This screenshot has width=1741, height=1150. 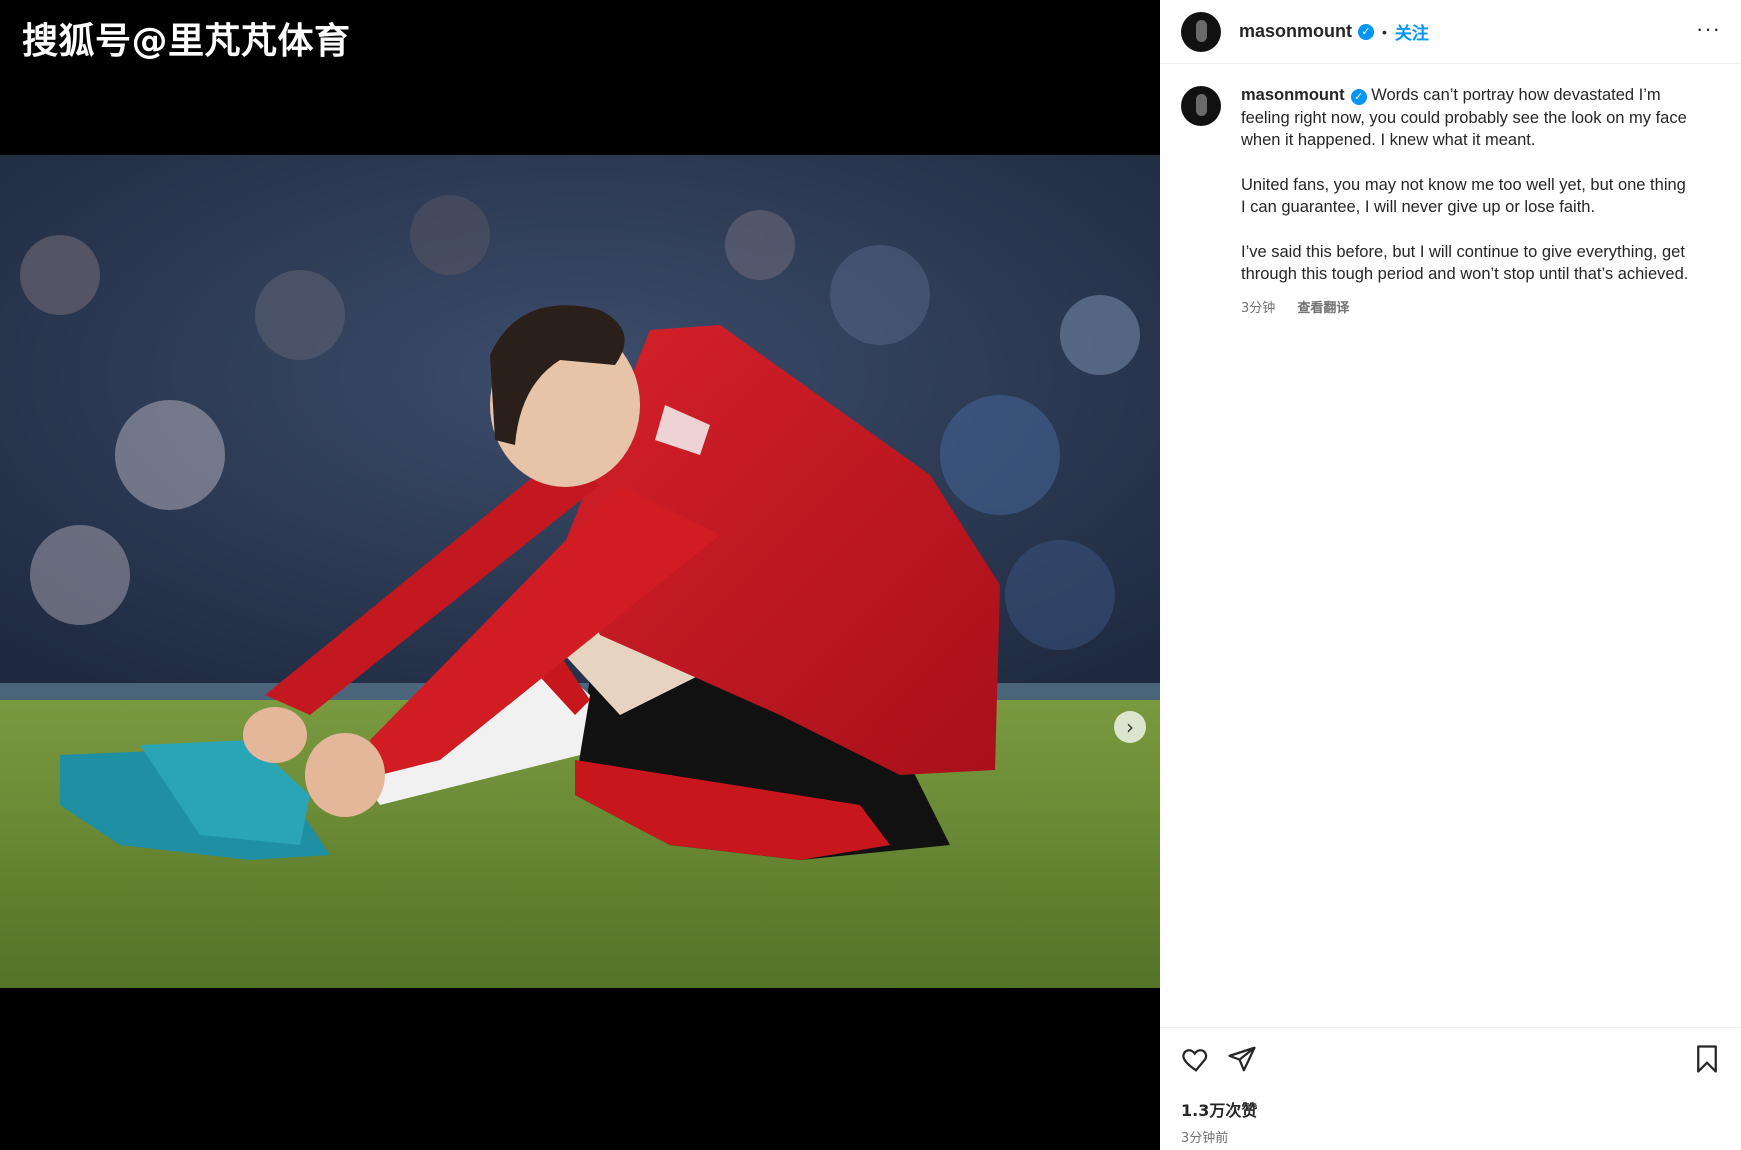 I want to click on more-options-icon: ···, so click(x=1708, y=29).